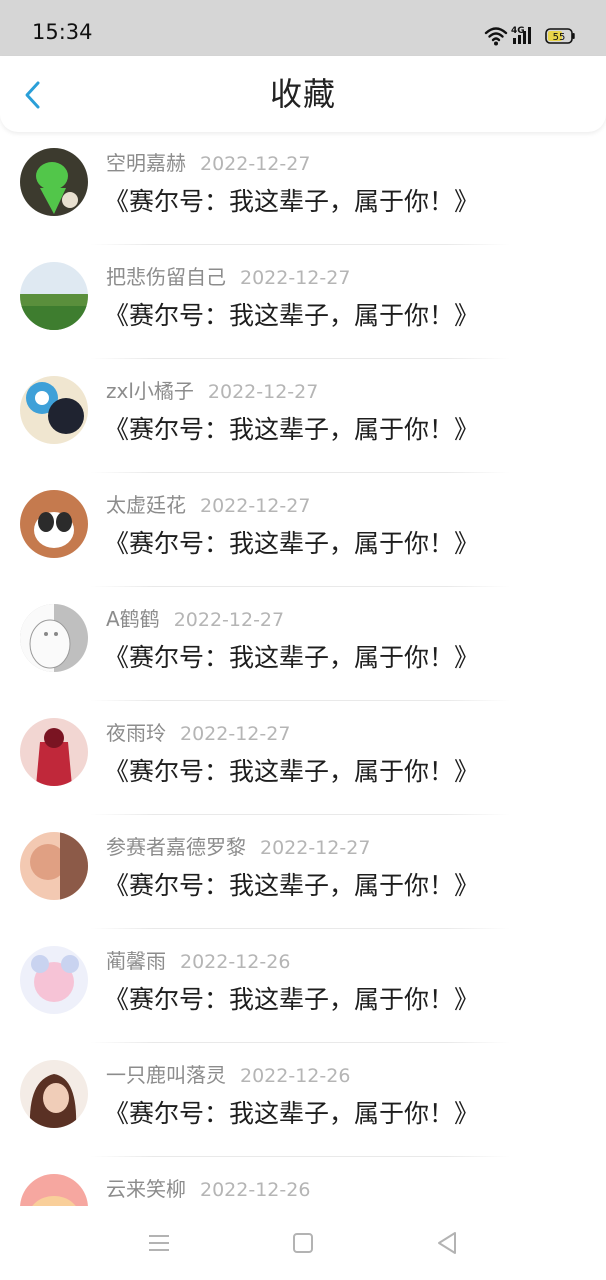 The image size is (606, 1280). What do you see at coordinates (146, 1189) in the screenshot?
I see `username: 云来笑柳` at bounding box center [146, 1189].